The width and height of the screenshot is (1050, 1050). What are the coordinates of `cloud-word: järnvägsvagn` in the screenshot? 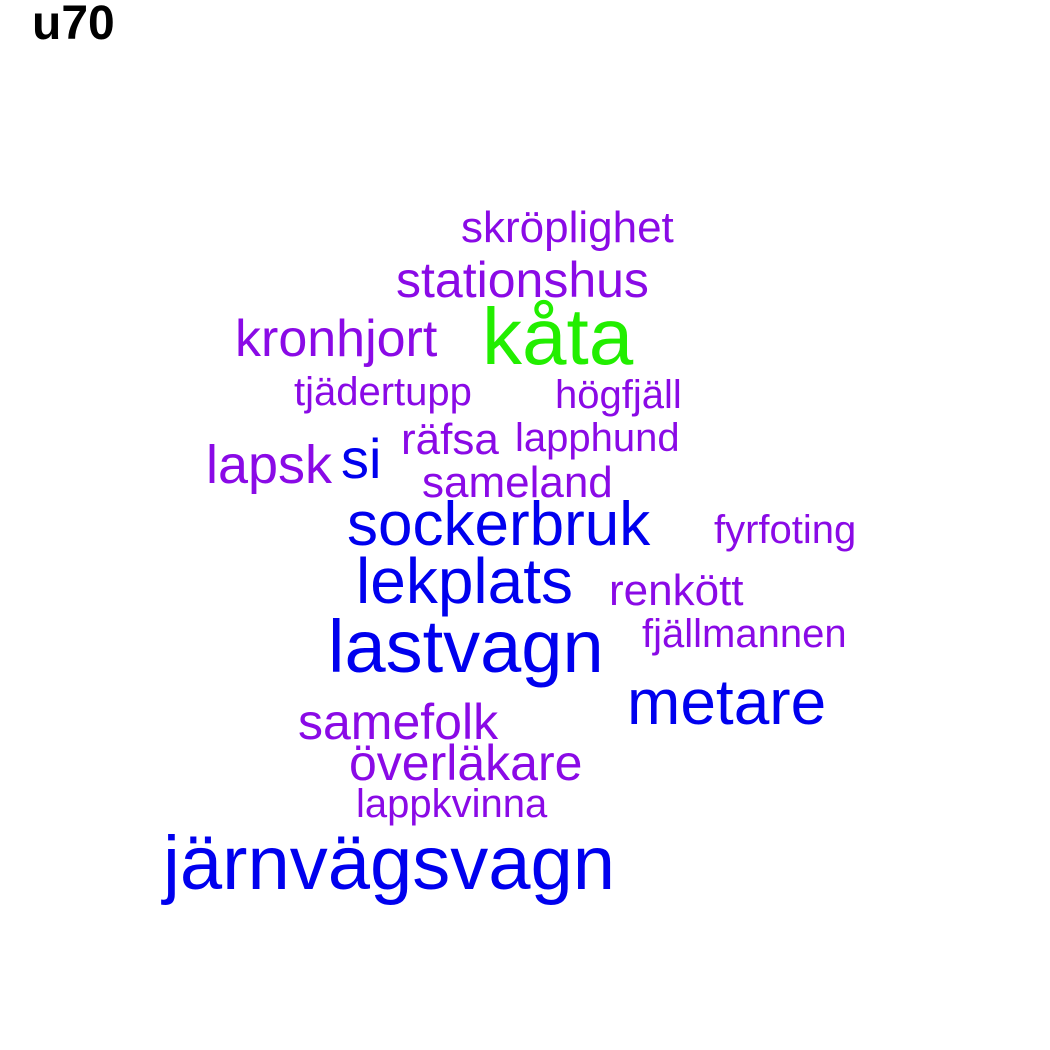 It's located at (389, 863).